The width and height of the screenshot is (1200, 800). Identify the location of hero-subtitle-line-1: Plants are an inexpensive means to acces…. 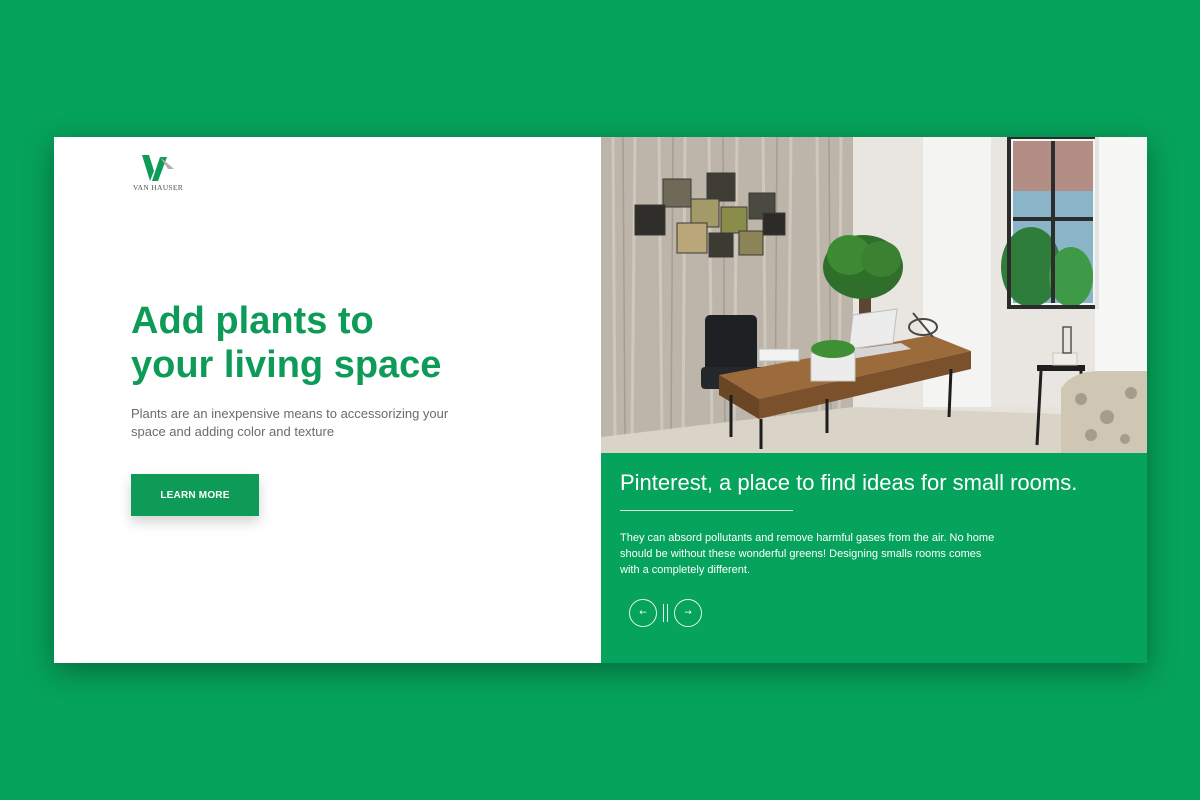
(290, 413).